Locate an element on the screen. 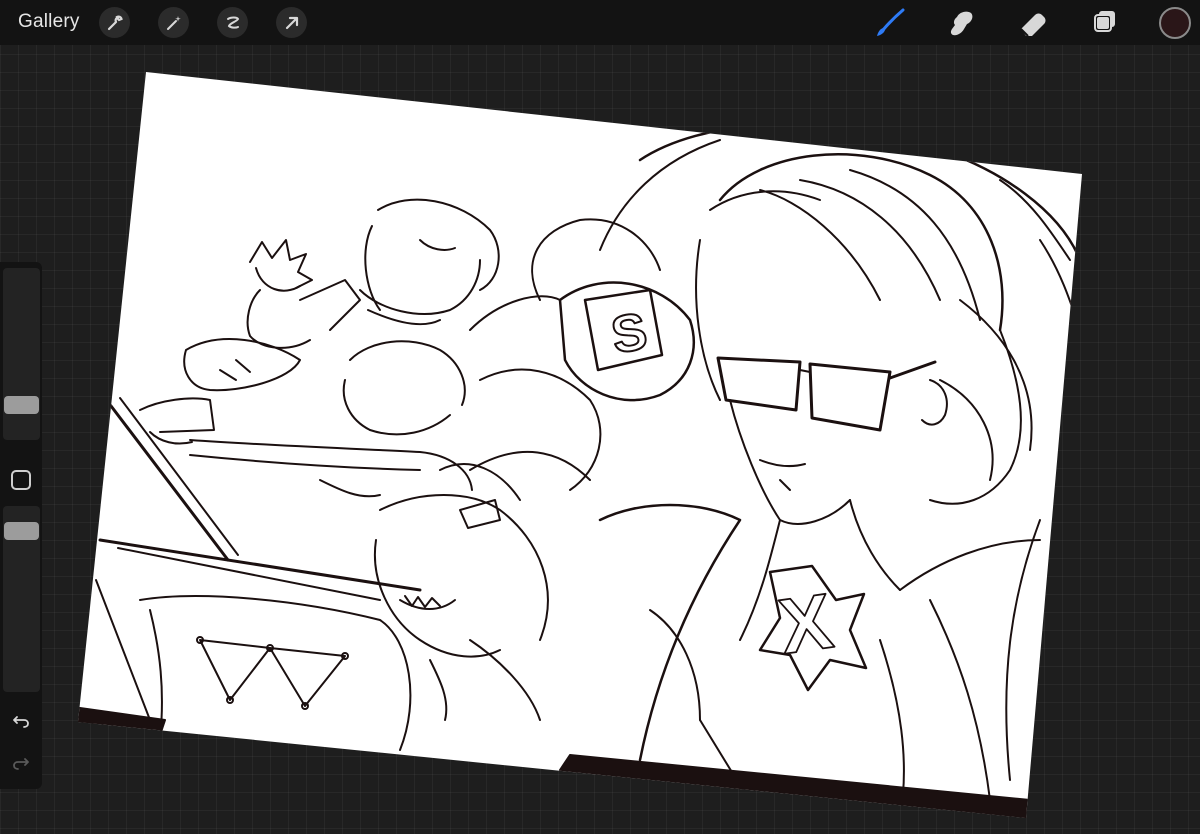 The width and height of the screenshot is (1200, 834). selection-button is located at coordinates (232, 22).